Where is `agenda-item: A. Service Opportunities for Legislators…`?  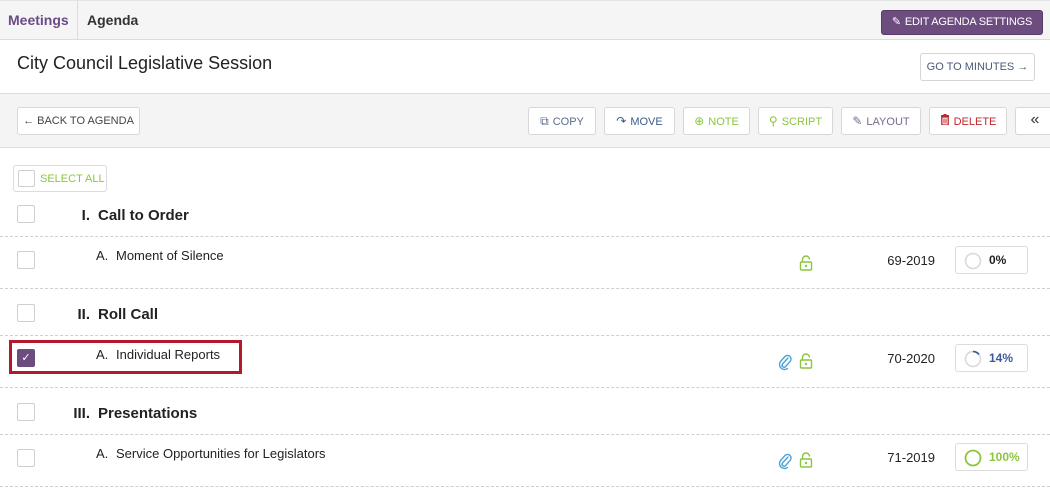
agenda-item: A. Service Opportunities for Legislators… is located at coordinates (525, 461).